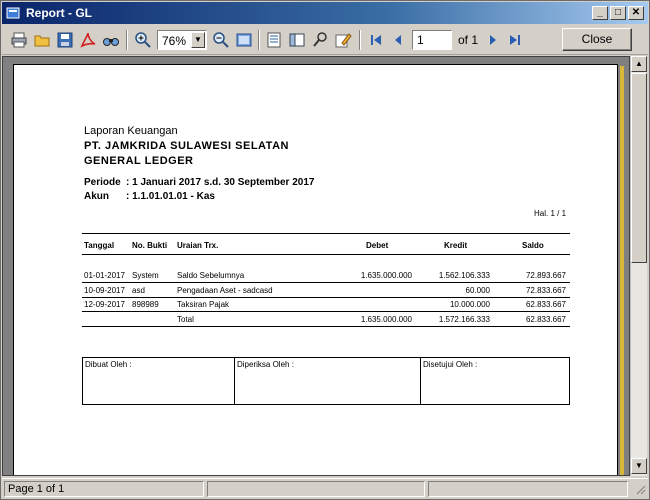  I want to click on edit-button, so click(343, 40).